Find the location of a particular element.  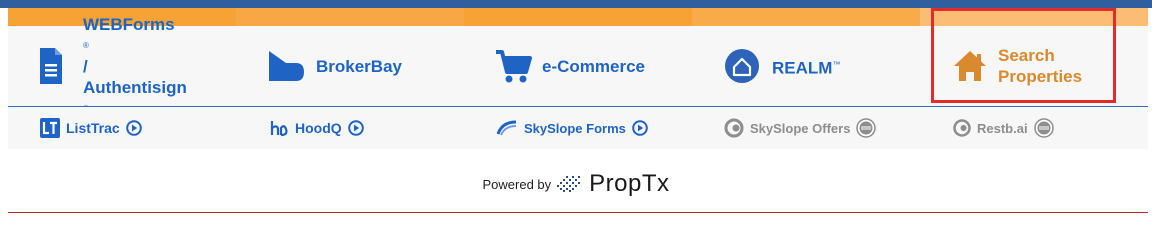

hoodq-logo-icon is located at coordinates (279, 128).